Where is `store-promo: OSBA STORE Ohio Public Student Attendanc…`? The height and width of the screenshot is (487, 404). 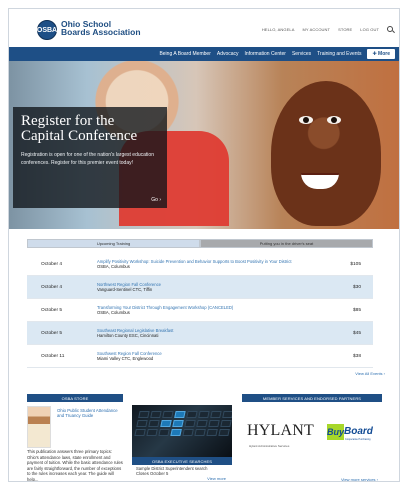 store-promo: OSBA STORE Ohio Public Student Attendanc… is located at coordinates (75, 438).